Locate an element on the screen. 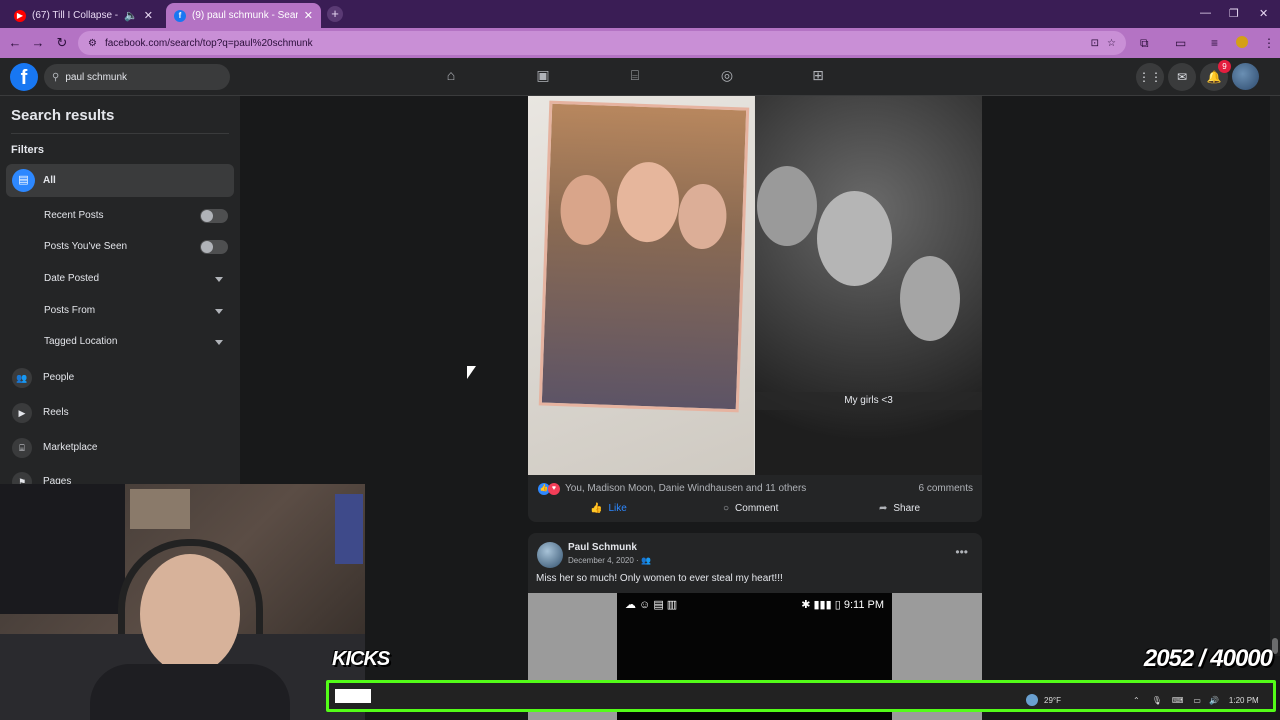 Image resolution: width=1280 pixels, height=720 pixels. wall-picture is located at coordinates (160, 509).